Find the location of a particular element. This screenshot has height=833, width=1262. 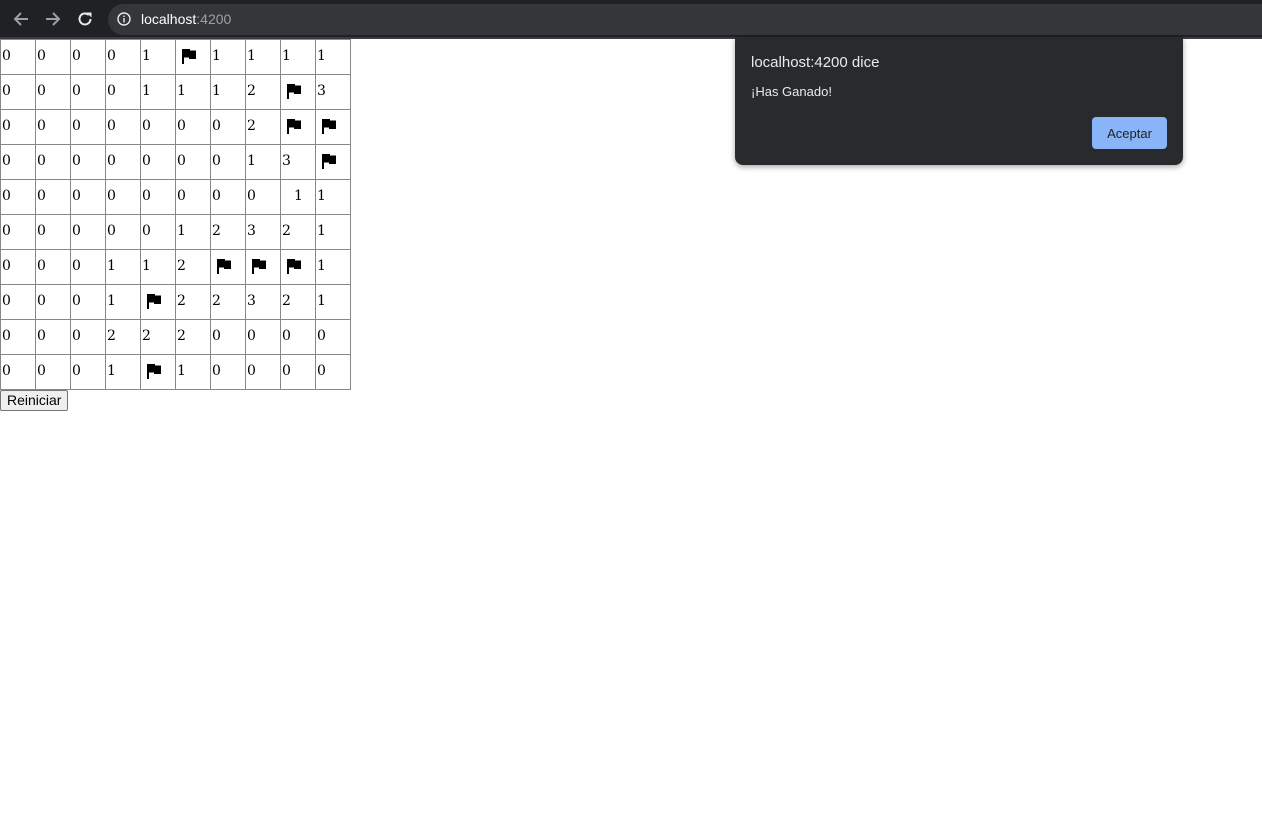

restart-button: Reiniciar is located at coordinates (34, 400).